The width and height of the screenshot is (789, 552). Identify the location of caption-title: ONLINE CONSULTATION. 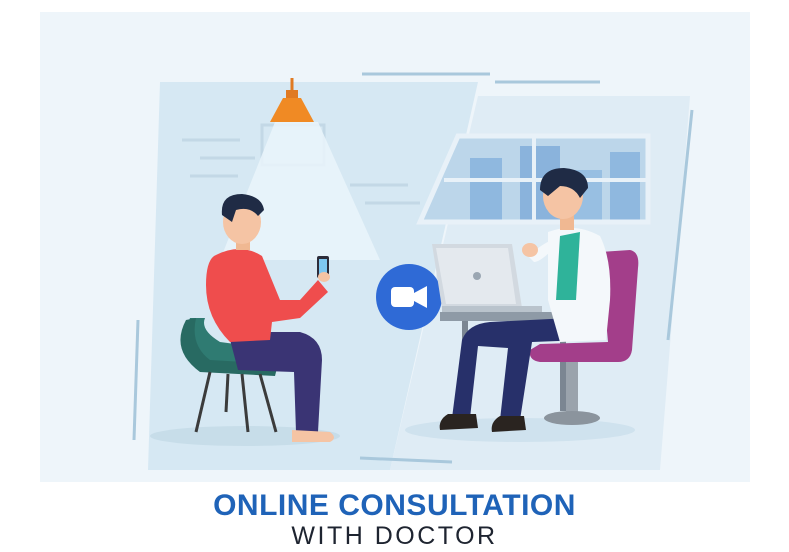
(394, 505).